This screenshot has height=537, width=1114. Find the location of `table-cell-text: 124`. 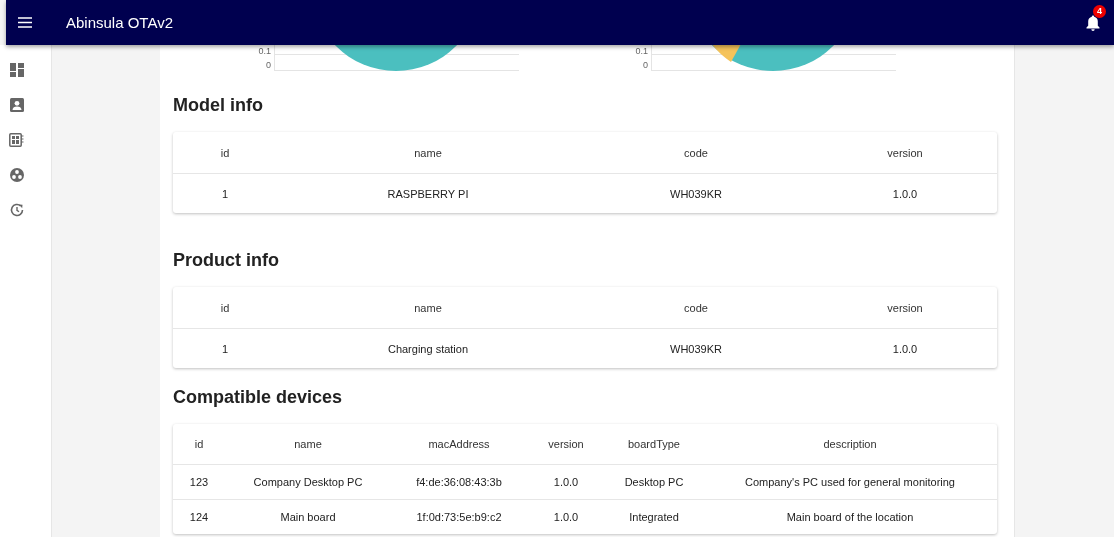

table-cell-text: 124 is located at coordinates (199, 517).